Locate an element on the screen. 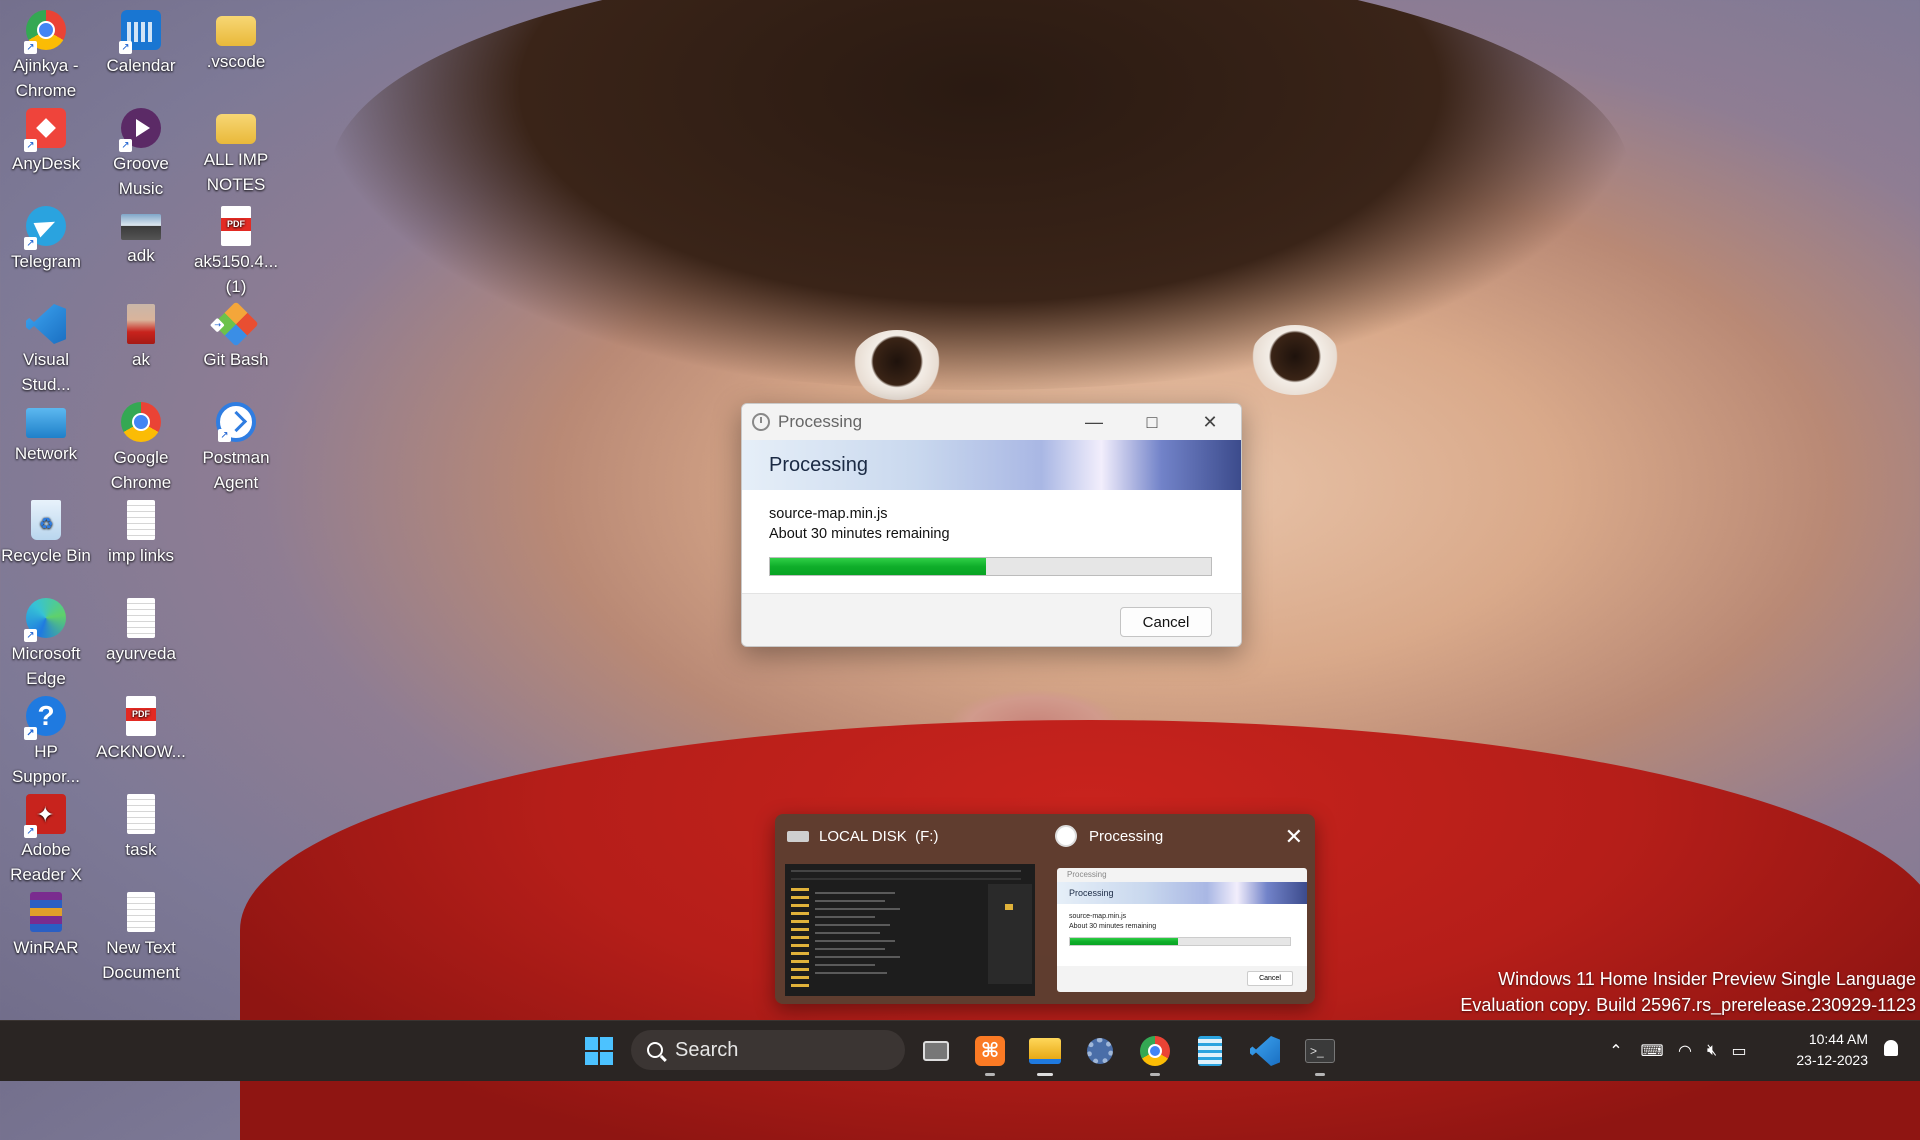 The width and height of the screenshot is (1920, 1140). taskbar-clock: 10:44 AM 23-12-2023 is located at coordinates (1832, 1050).